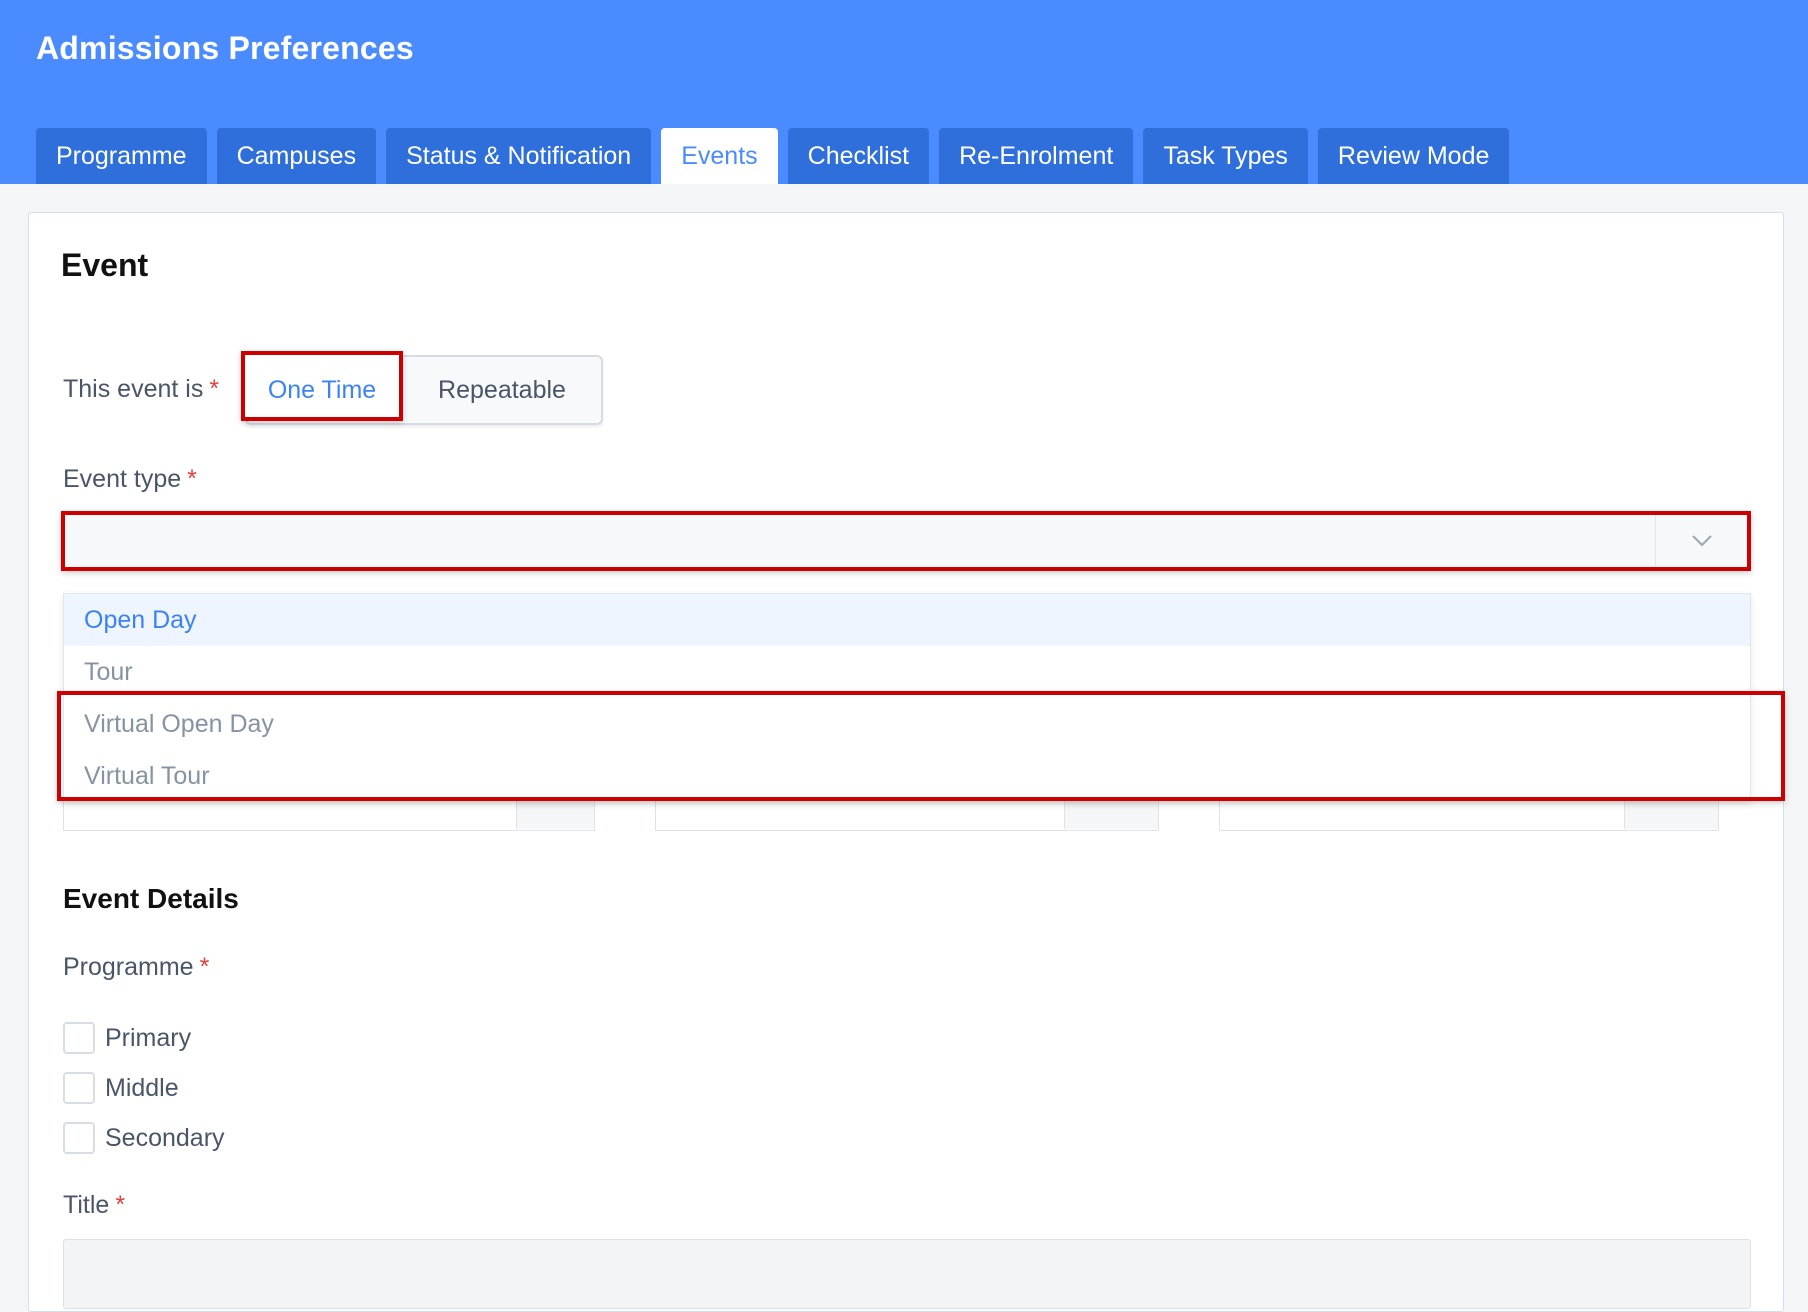 The height and width of the screenshot is (1312, 1808). Describe the element at coordinates (907, 1274) in the screenshot. I see `title-input` at that location.